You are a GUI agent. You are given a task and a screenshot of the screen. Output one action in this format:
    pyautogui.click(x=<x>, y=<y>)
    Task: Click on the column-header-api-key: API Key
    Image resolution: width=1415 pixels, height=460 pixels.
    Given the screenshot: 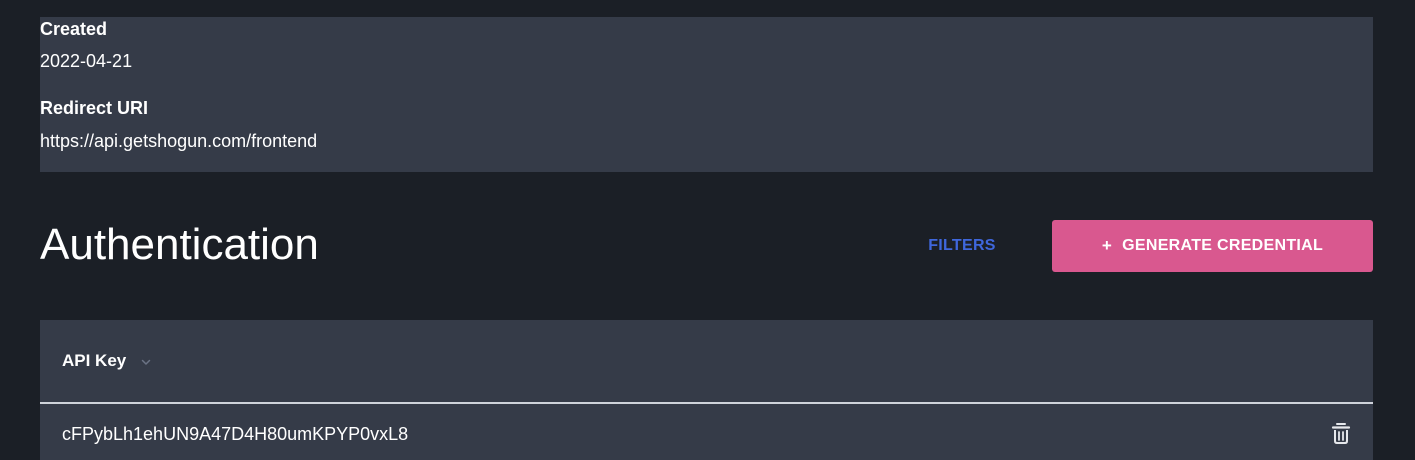 What is the action you would take?
    pyautogui.click(x=107, y=361)
    